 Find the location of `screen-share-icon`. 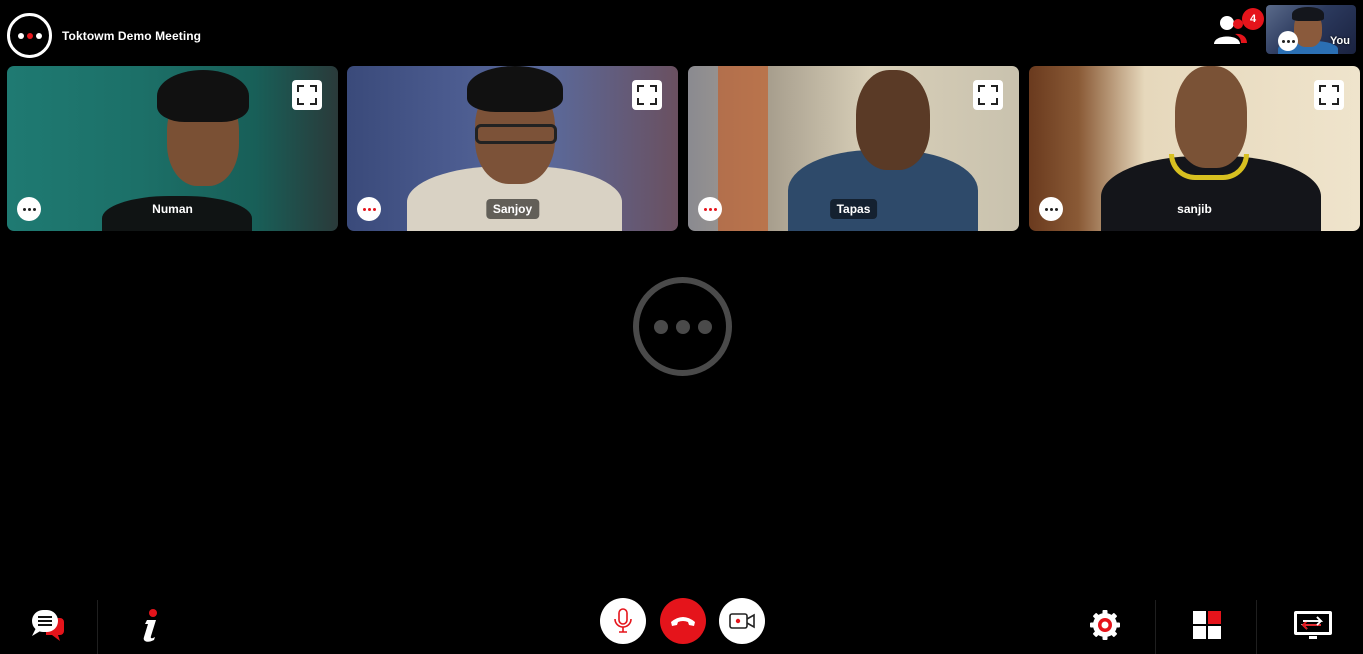

screen-share-icon is located at coordinates (1313, 625).